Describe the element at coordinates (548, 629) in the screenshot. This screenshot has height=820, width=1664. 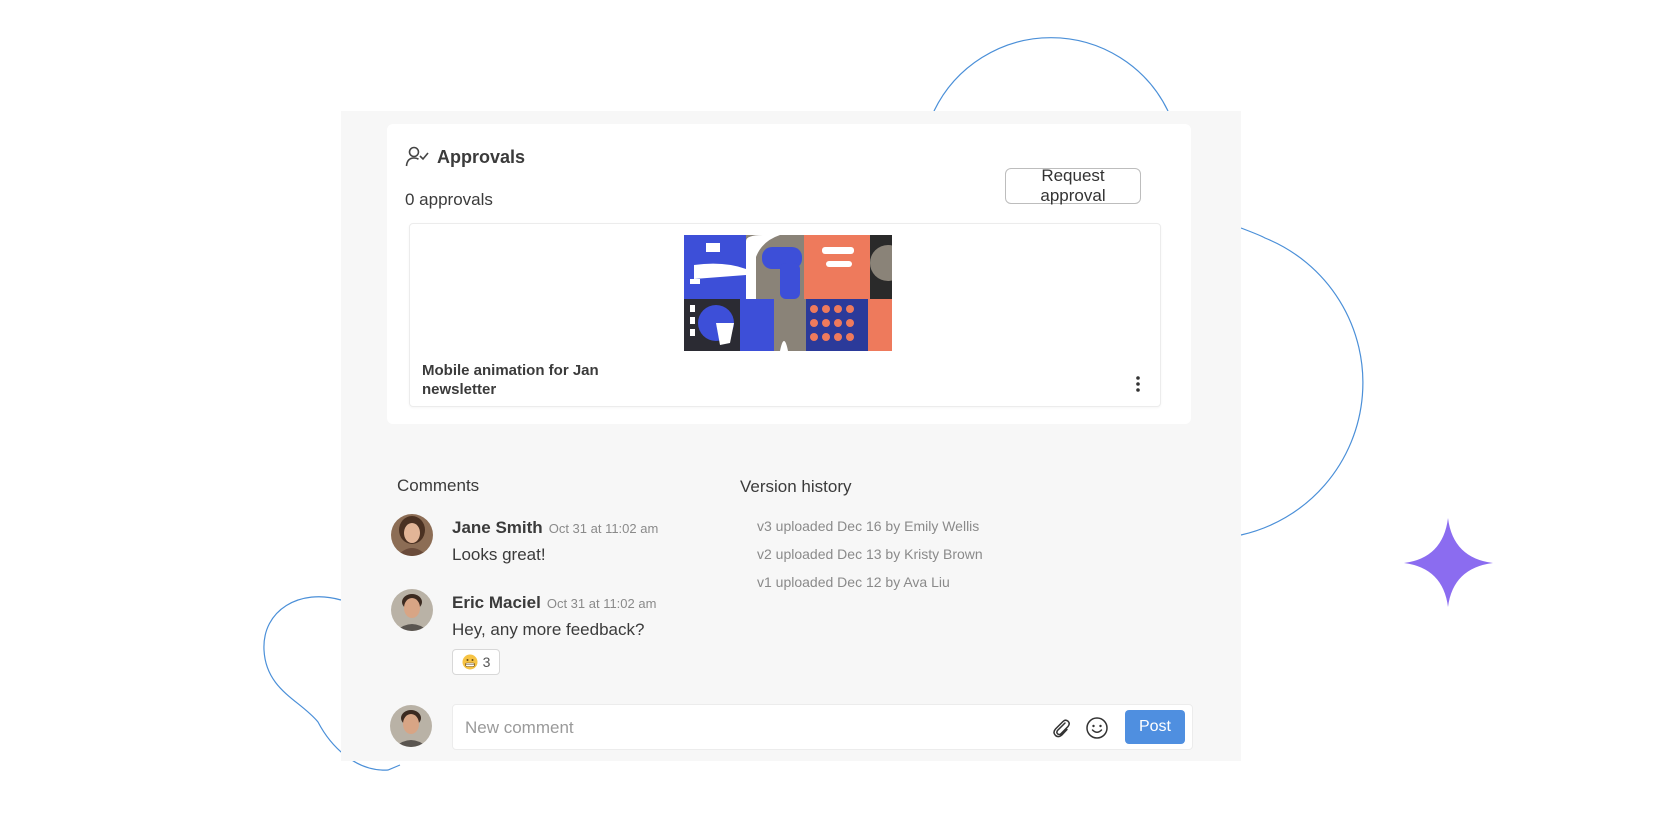
I see `comment-text: Hey, any more feedback?` at that location.